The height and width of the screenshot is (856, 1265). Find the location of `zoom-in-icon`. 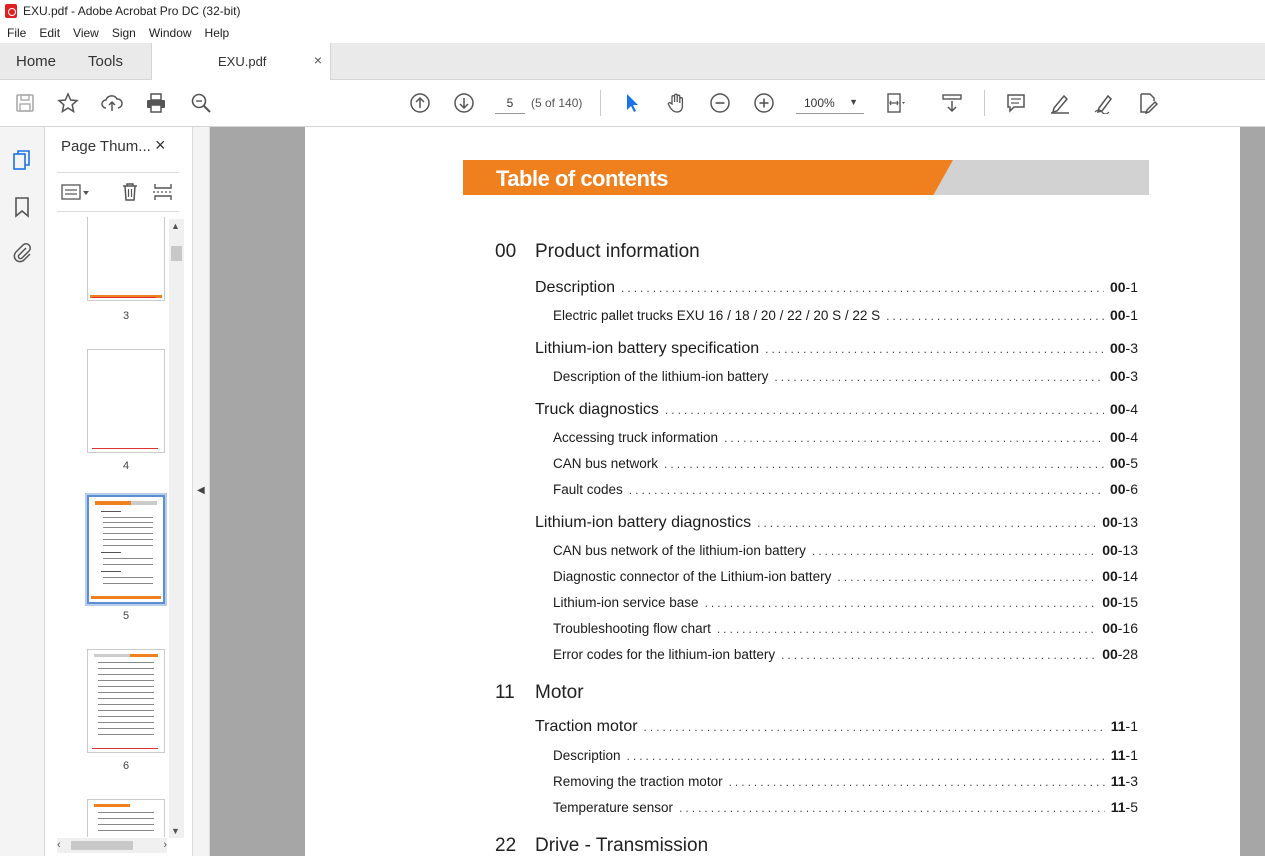

zoom-in-icon is located at coordinates (764, 103).